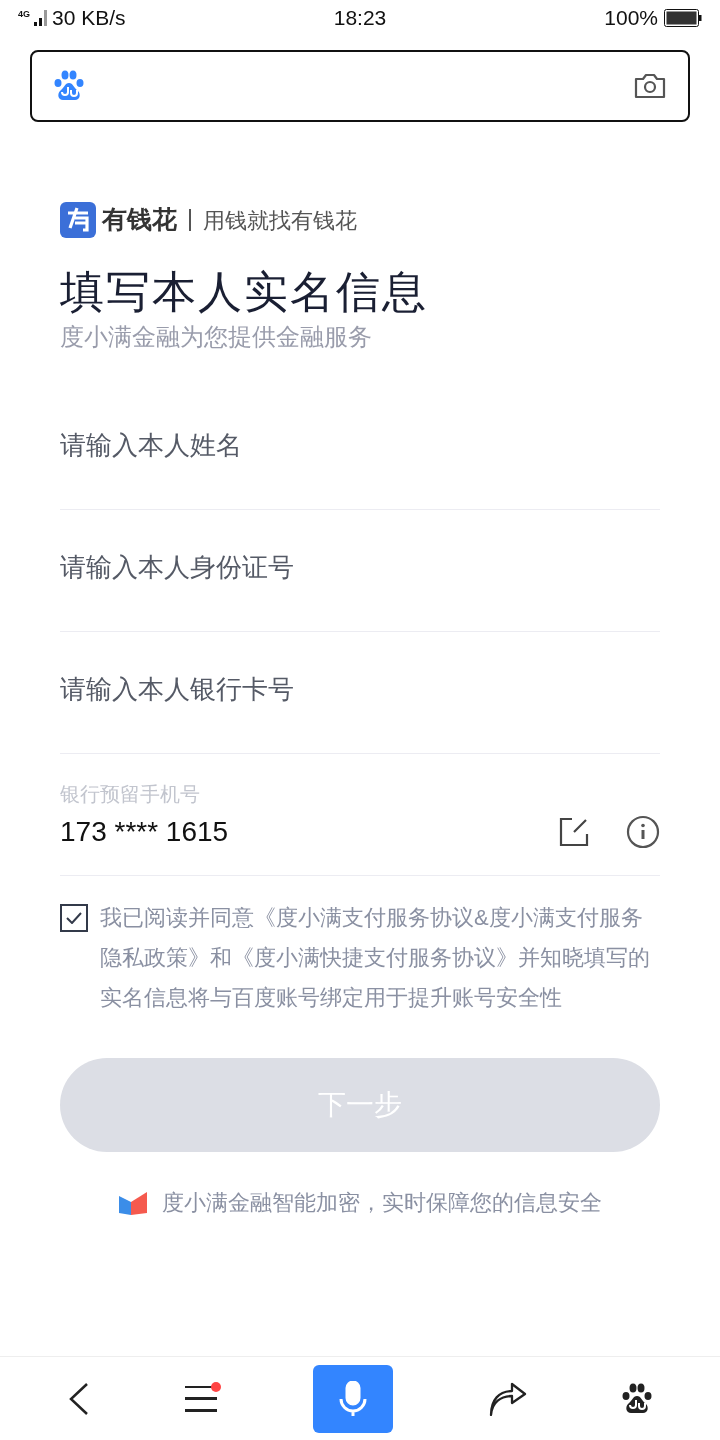 Image resolution: width=720 pixels, height=1440 pixels. Describe the element at coordinates (643, 831) in the screenshot. I see `info-icon` at that location.